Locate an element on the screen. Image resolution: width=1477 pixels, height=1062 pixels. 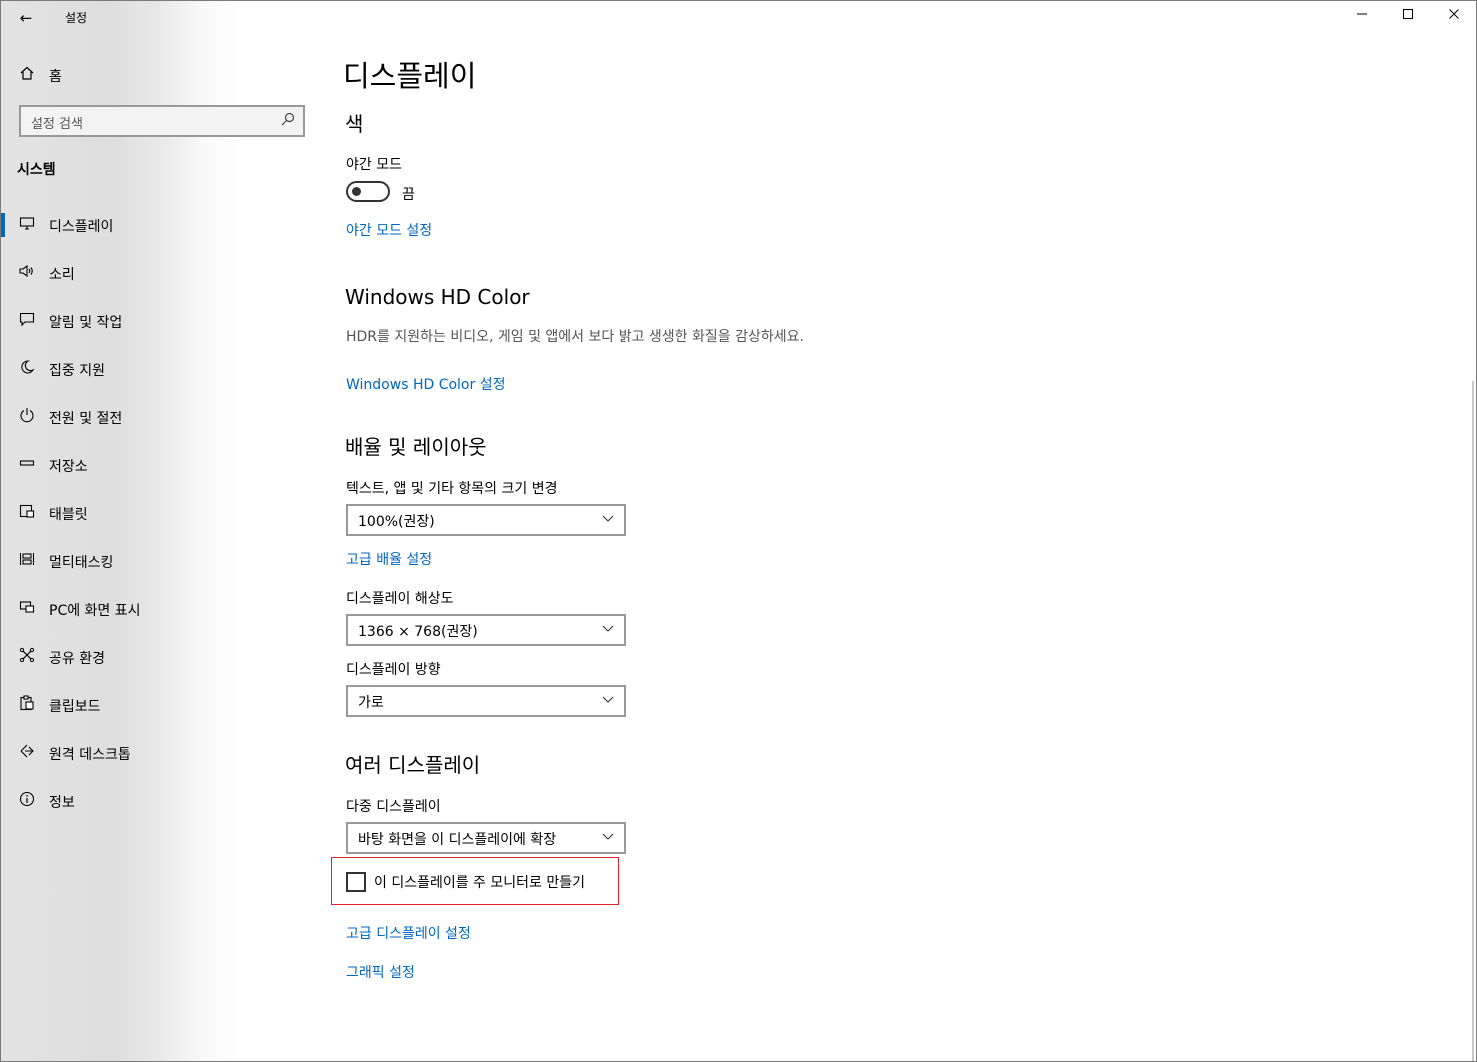
sidebar-item-label: 전원 및 절전 is located at coordinates (86, 419).